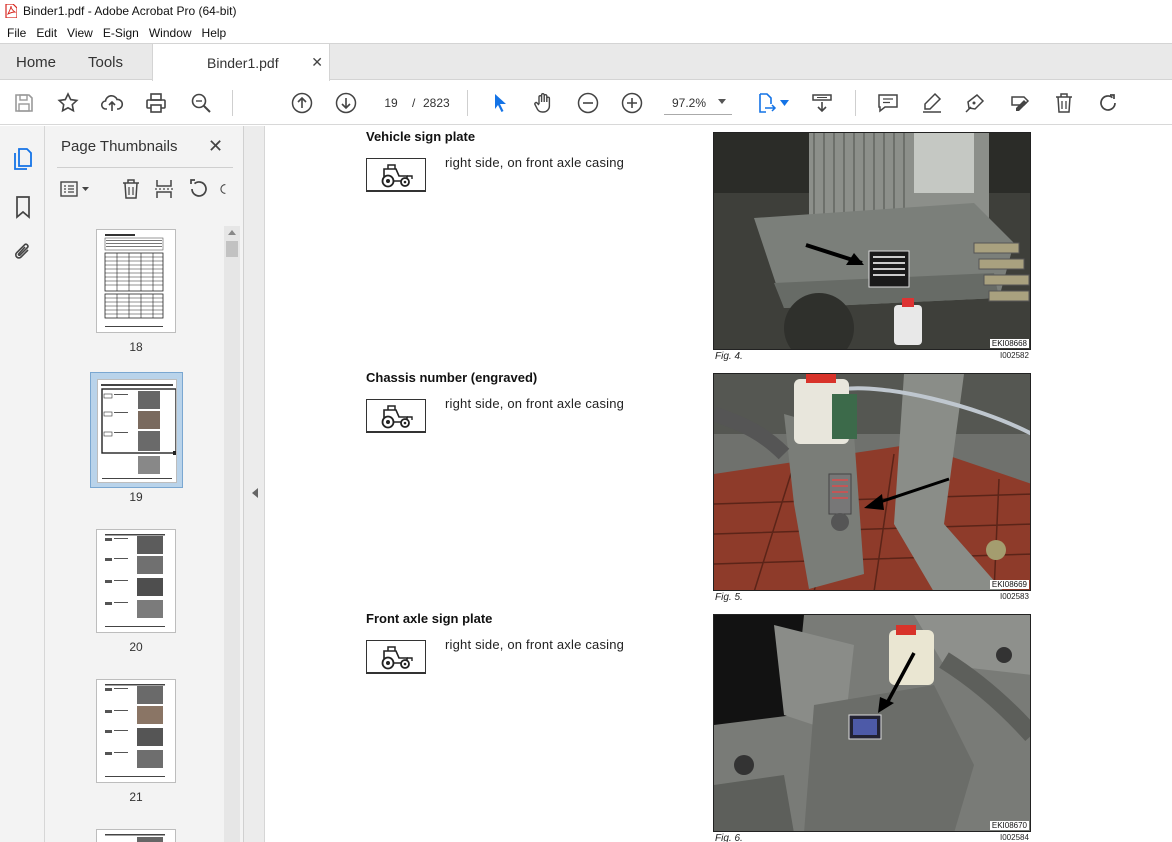 This screenshot has width=1172, height=842. I want to click on zoom-level-select: 97.2%, so click(698, 103).